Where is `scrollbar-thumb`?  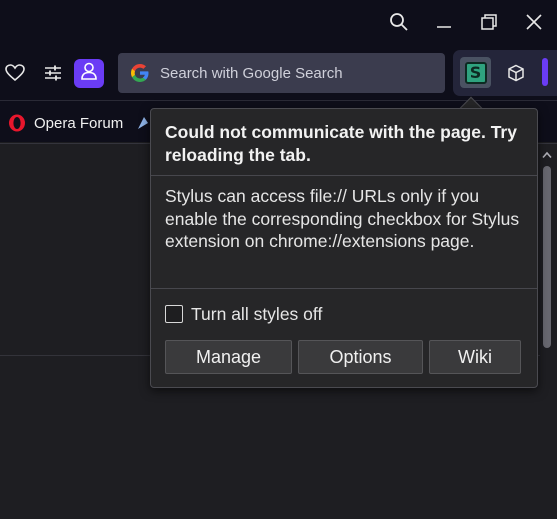
scrollbar-thumb is located at coordinates (547, 257).